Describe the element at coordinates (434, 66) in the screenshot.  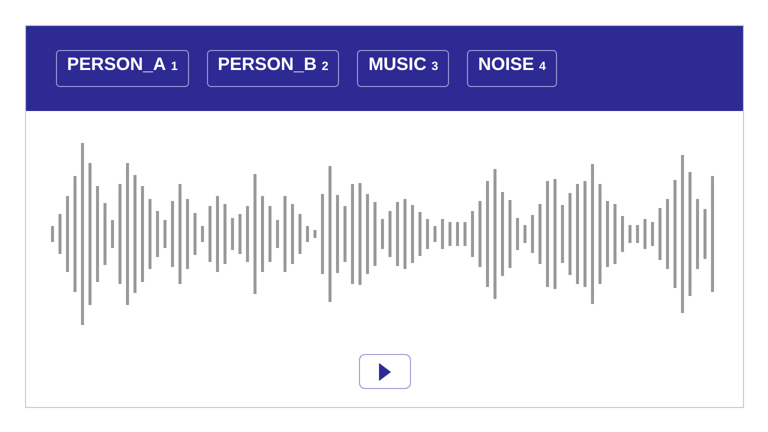
I see `shortcut-number: 3` at that location.